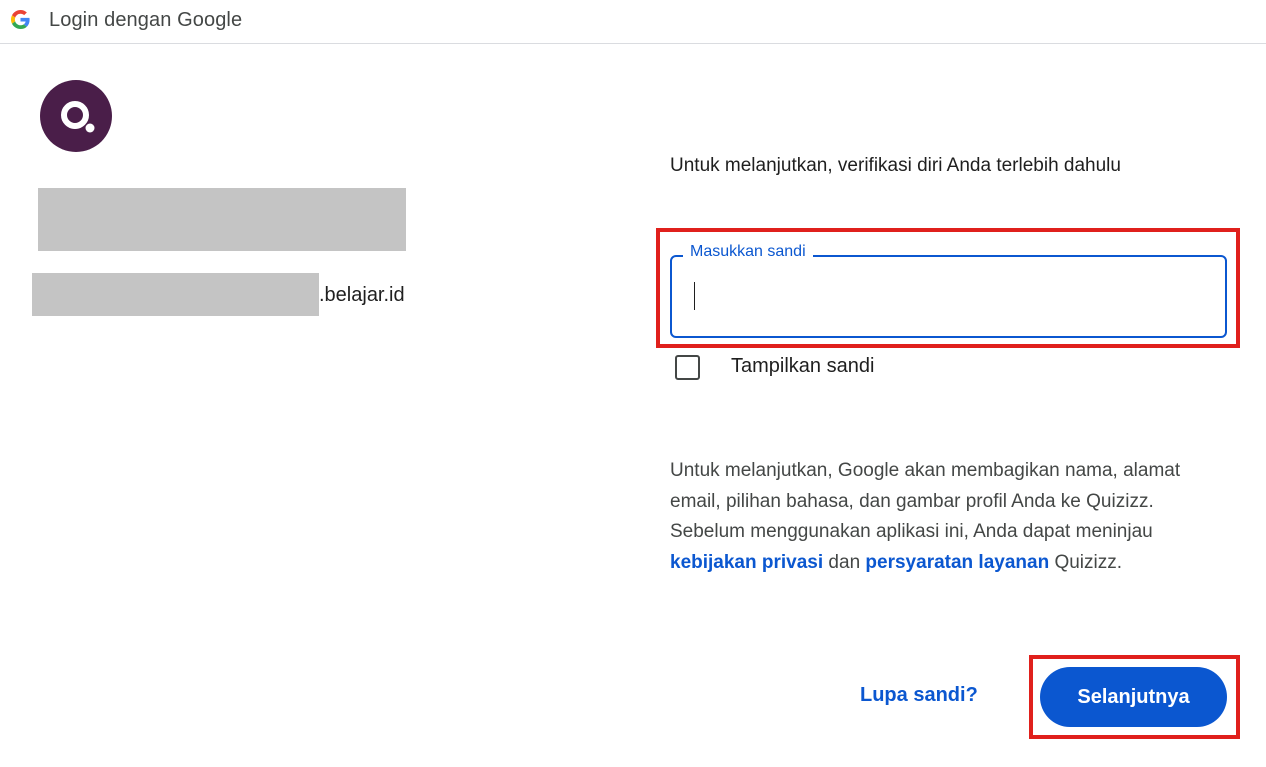 The height and width of the screenshot is (767, 1266). What do you see at coordinates (748, 252) in the screenshot?
I see `password-field-label: Masukkan sandi` at bounding box center [748, 252].